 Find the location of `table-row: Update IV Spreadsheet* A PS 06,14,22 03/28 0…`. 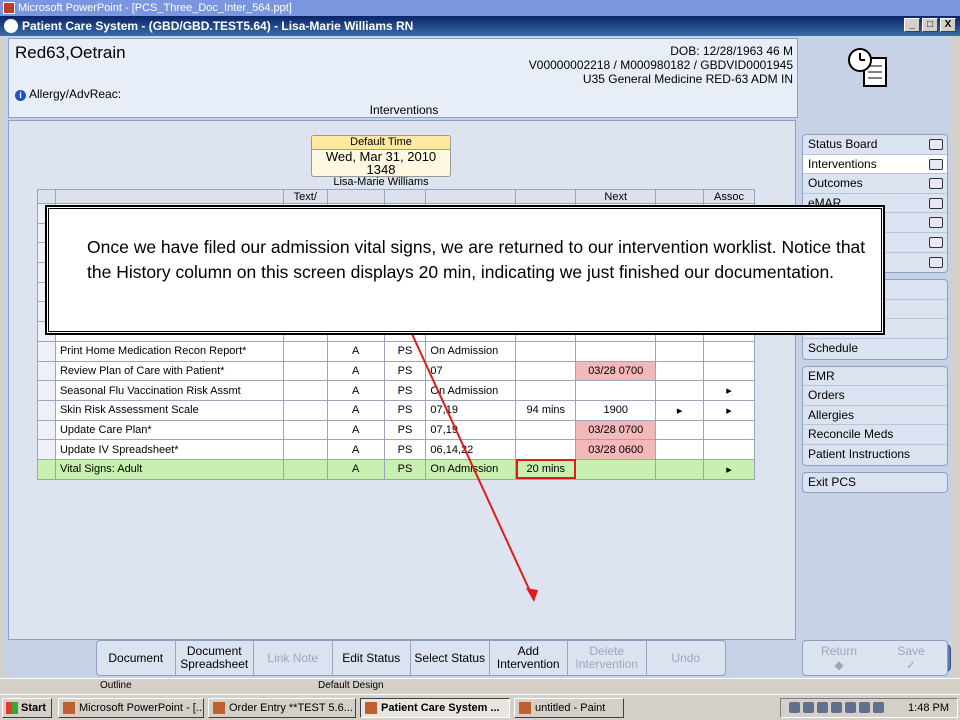

table-row: Update IV Spreadsheet* A PS 06,14,22 03/28 0… is located at coordinates (396, 449).